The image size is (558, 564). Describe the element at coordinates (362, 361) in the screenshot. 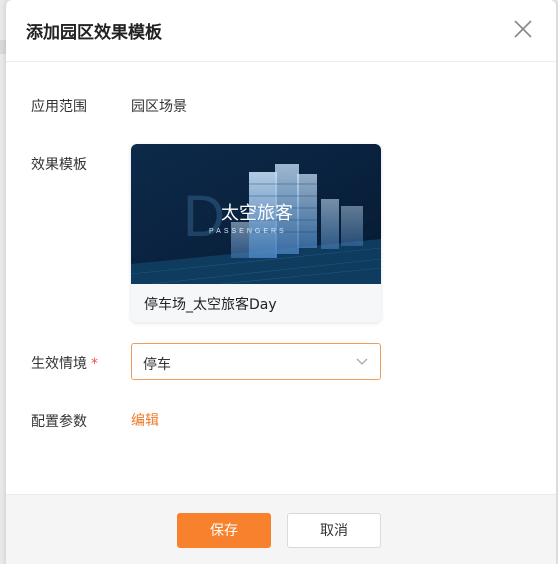

I see `chevron-down-icon` at that location.